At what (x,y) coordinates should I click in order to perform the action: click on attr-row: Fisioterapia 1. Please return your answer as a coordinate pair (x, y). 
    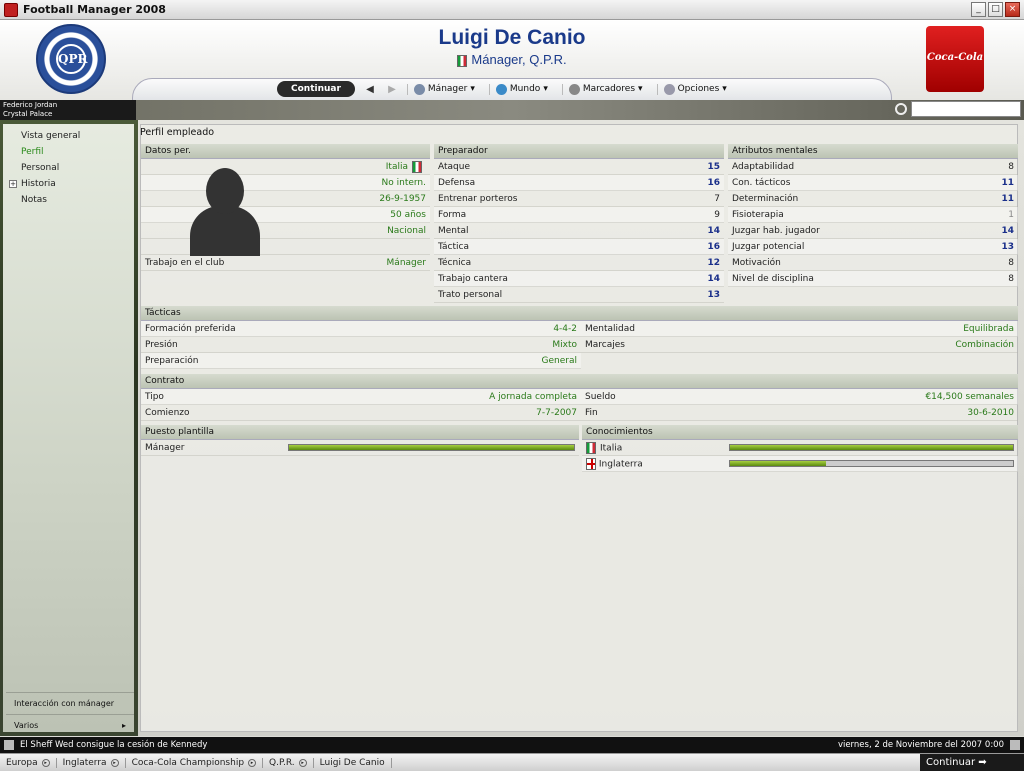
    Looking at the image, I should click on (873, 215).